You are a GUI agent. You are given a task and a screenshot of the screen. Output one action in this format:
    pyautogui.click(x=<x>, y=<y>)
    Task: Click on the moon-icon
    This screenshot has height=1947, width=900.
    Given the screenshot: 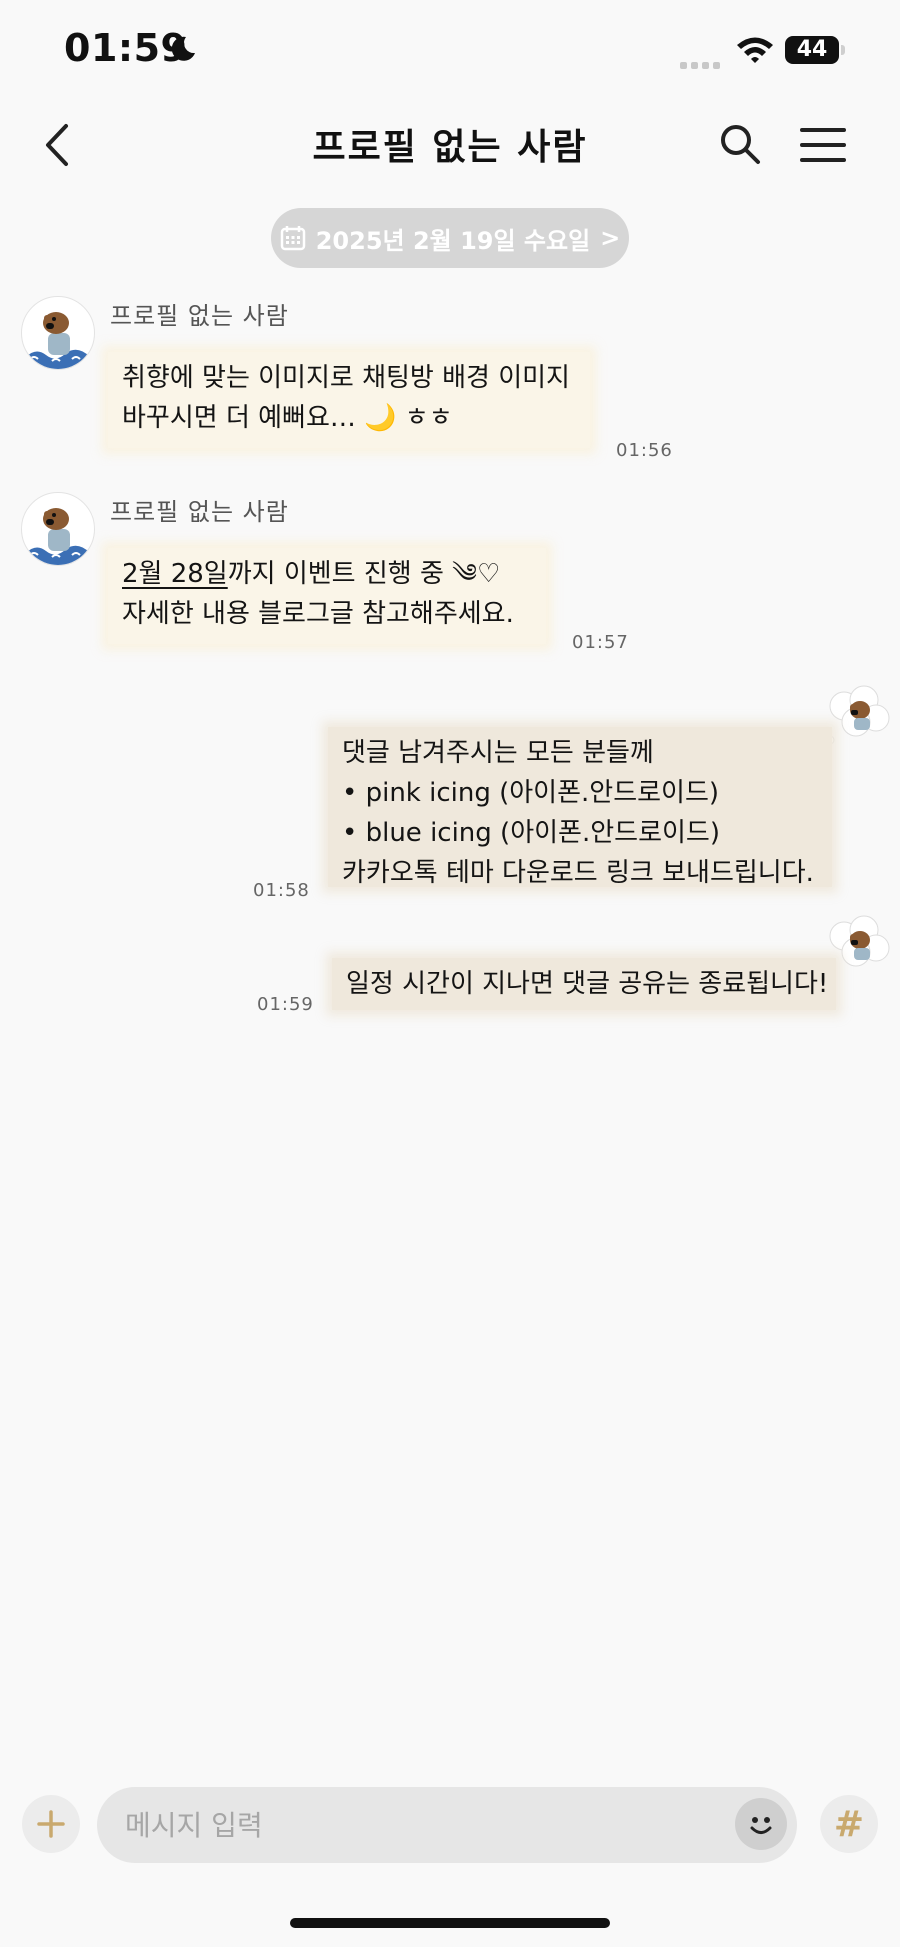 What is the action you would take?
    pyautogui.click(x=183, y=48)
    